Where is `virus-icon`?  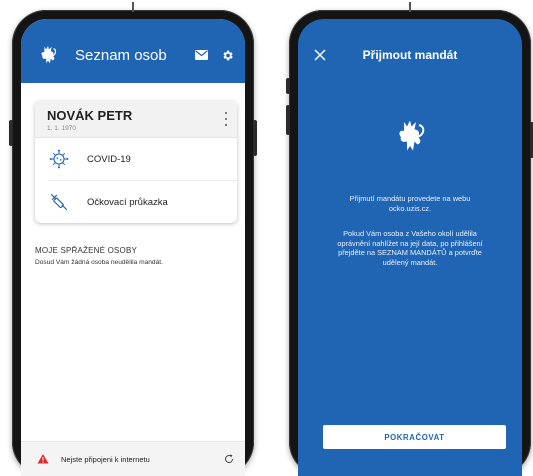 virus-icon is located at coordinates (59, 159).